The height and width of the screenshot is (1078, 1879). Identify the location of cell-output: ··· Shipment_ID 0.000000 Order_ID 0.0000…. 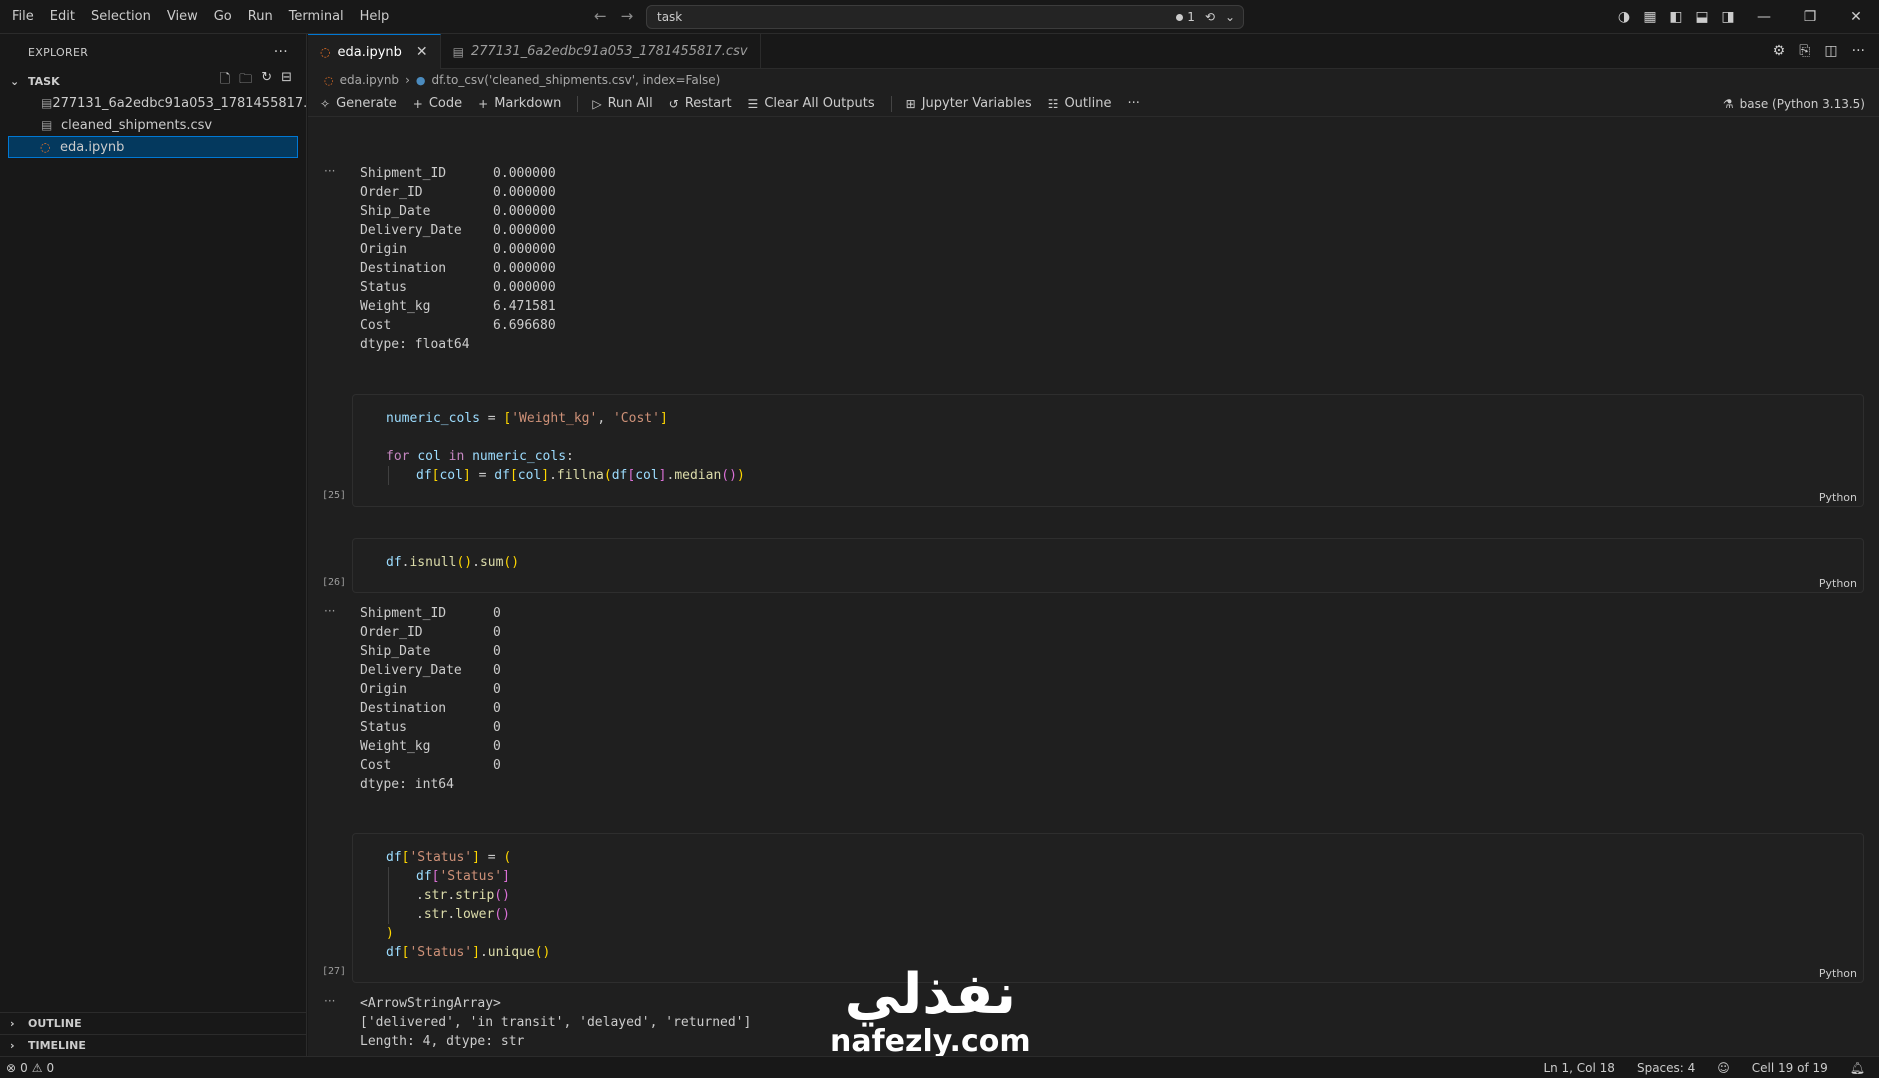
(1093, 258).